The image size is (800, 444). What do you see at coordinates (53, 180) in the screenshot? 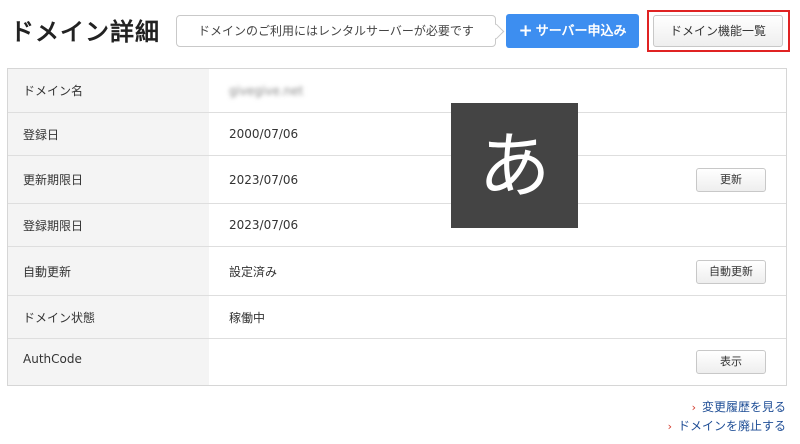
I see `row-label: 更新期限日` at bounding box center [53, 180].